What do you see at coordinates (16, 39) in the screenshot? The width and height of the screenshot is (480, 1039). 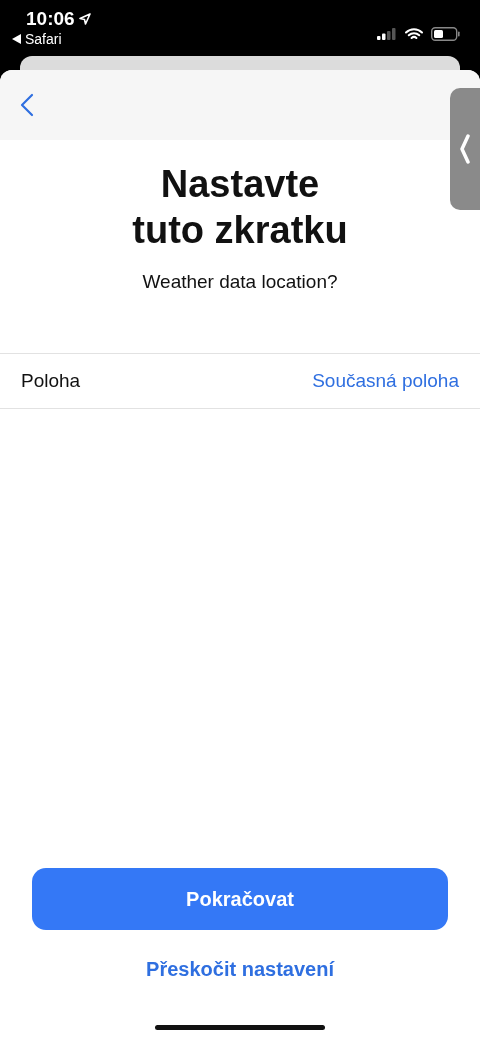 I see `back-triangle-icon` at bounding box center [16, 39].